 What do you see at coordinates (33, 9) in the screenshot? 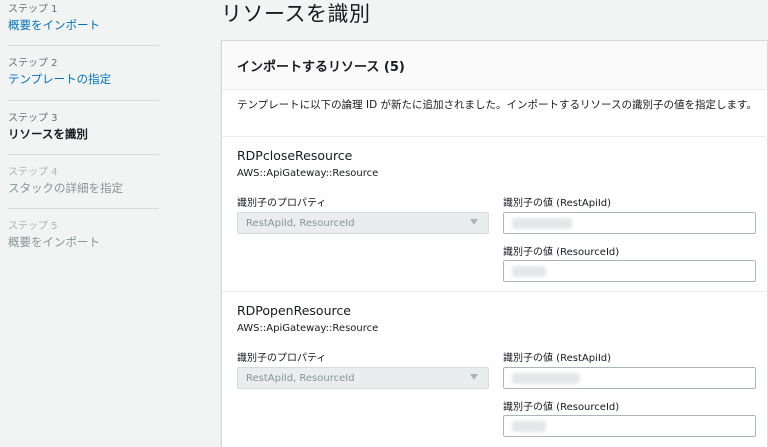
I see `step-number: ステップ 1` at bounding box center [33, 9].